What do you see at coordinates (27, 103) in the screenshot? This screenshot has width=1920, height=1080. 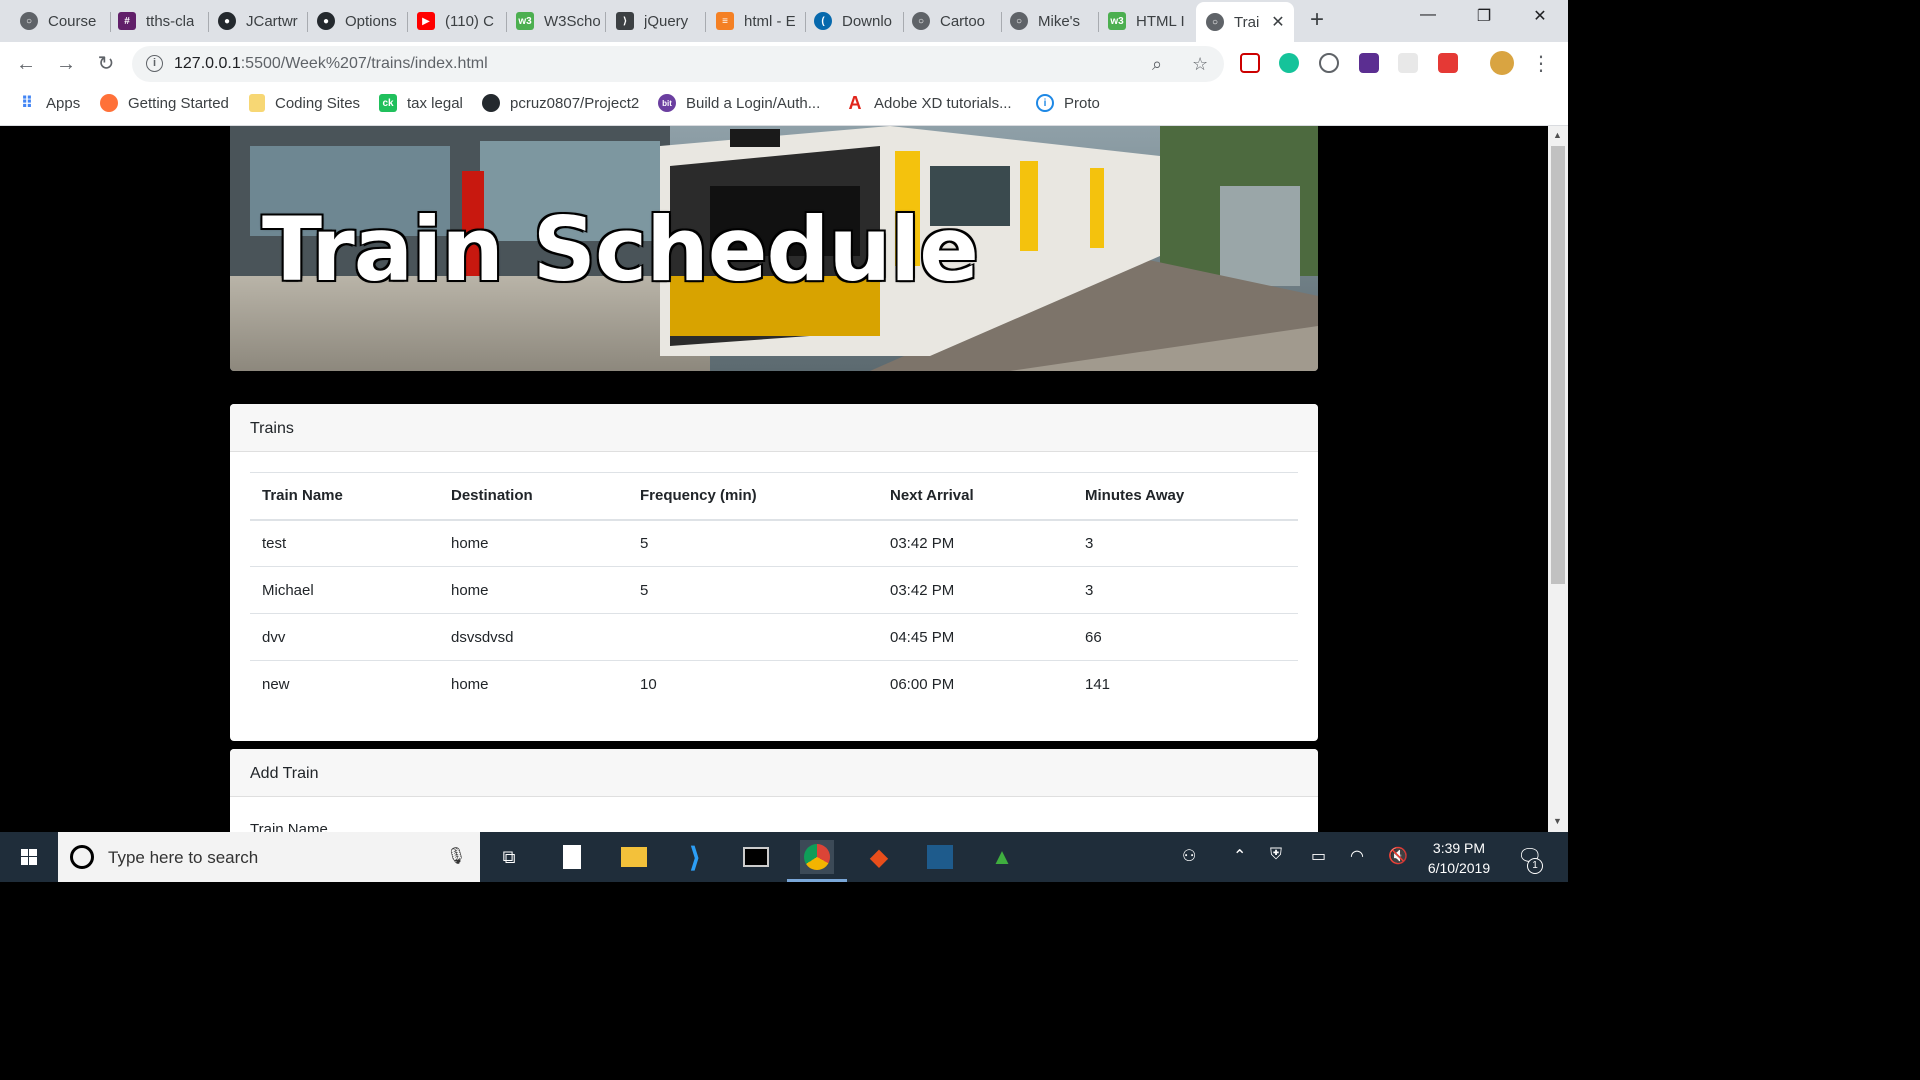 I see `apps-grid-icon: ⠿` at bounding box center [27, 103].